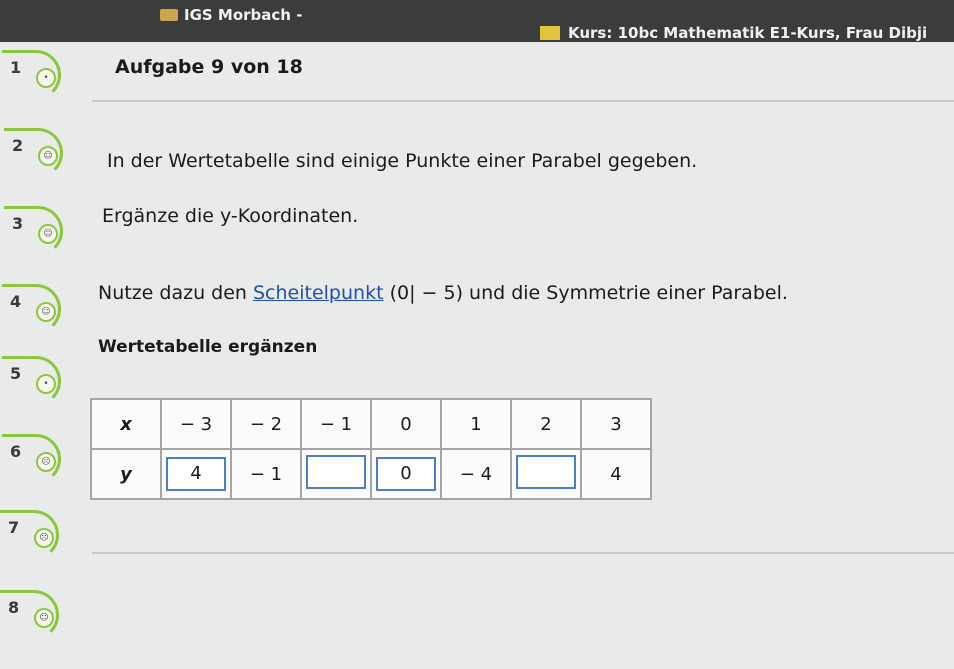 The height and width of the screenshot is (669, 954). I want to click on value-table: x − 3− 2− 10123 y 4− 1 0− 44, so click(371, 449).